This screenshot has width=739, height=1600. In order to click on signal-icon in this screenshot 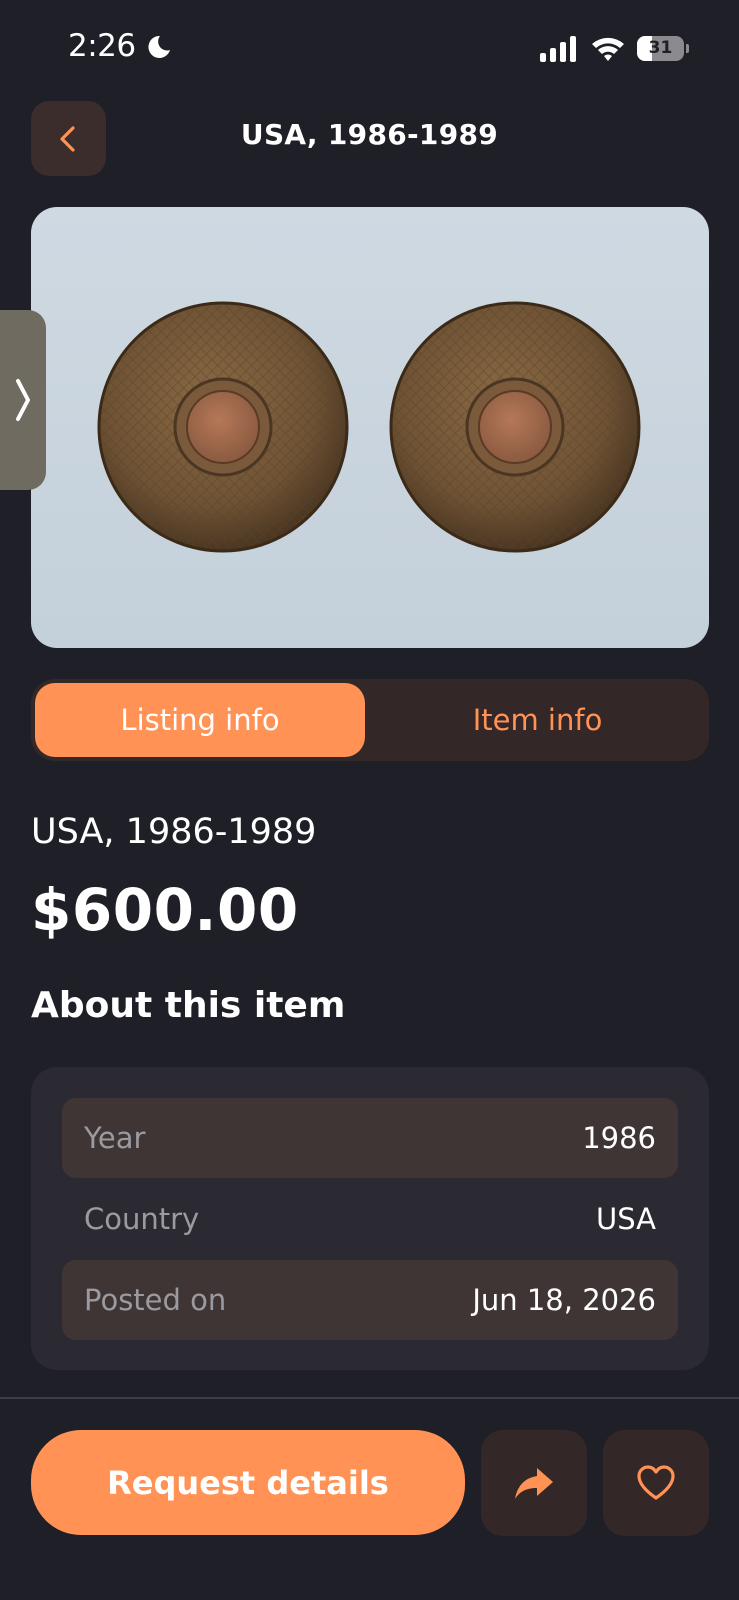, I will do `click(558, 49)`.